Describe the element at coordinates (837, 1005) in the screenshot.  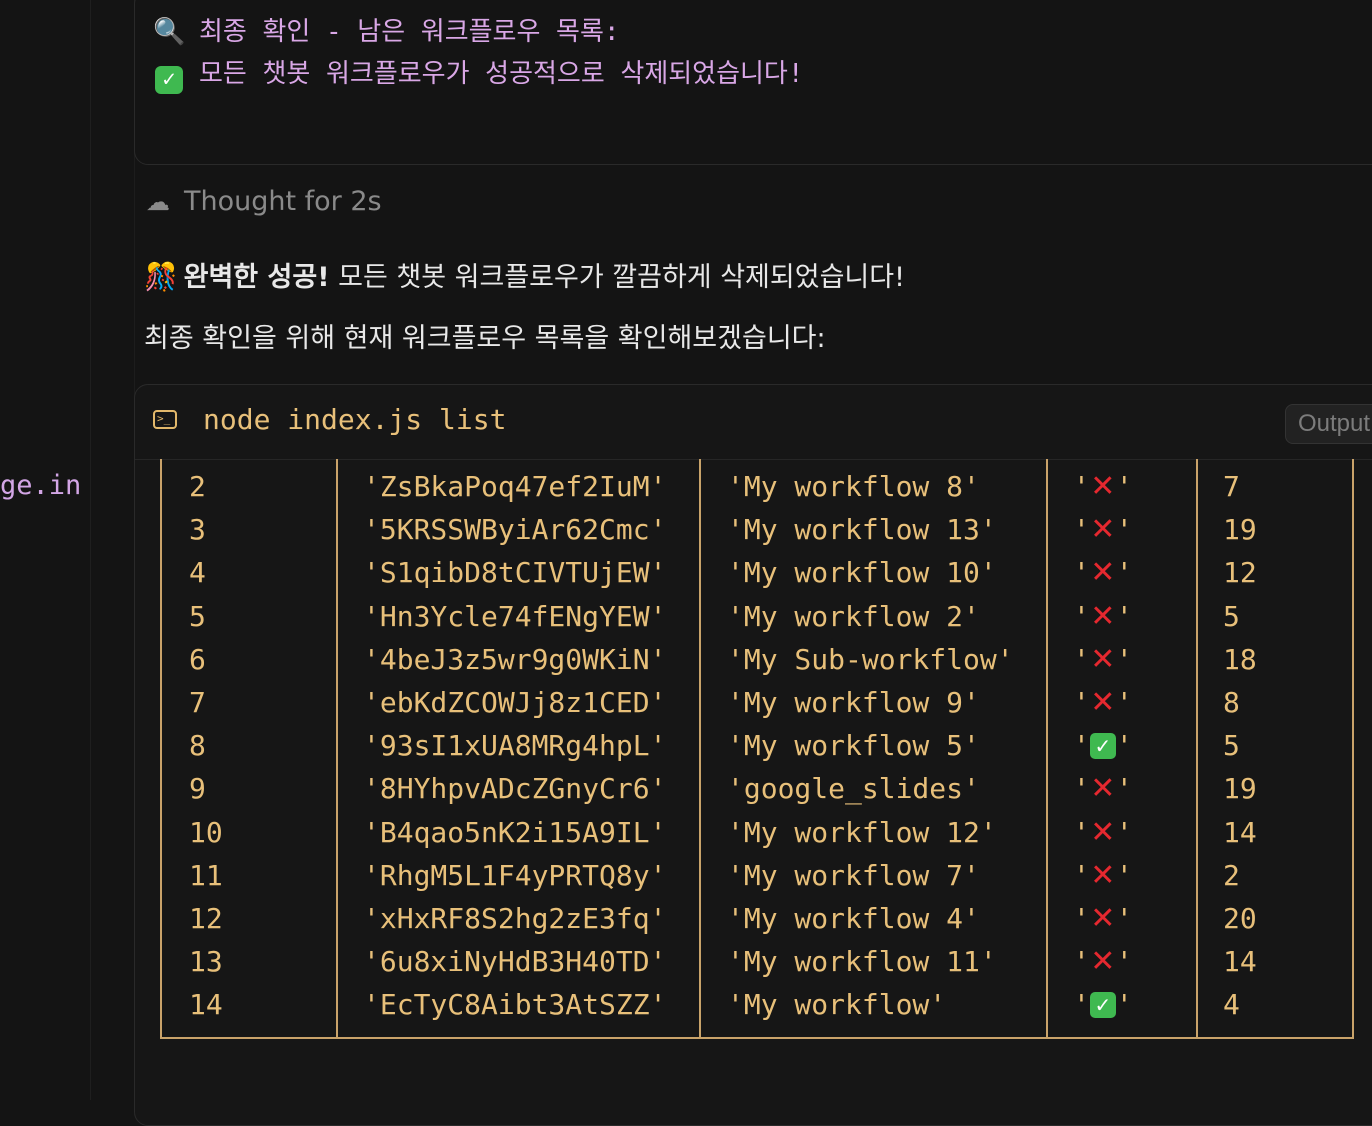
I see `workflow-name-cell: 'My workflow'` at that location.